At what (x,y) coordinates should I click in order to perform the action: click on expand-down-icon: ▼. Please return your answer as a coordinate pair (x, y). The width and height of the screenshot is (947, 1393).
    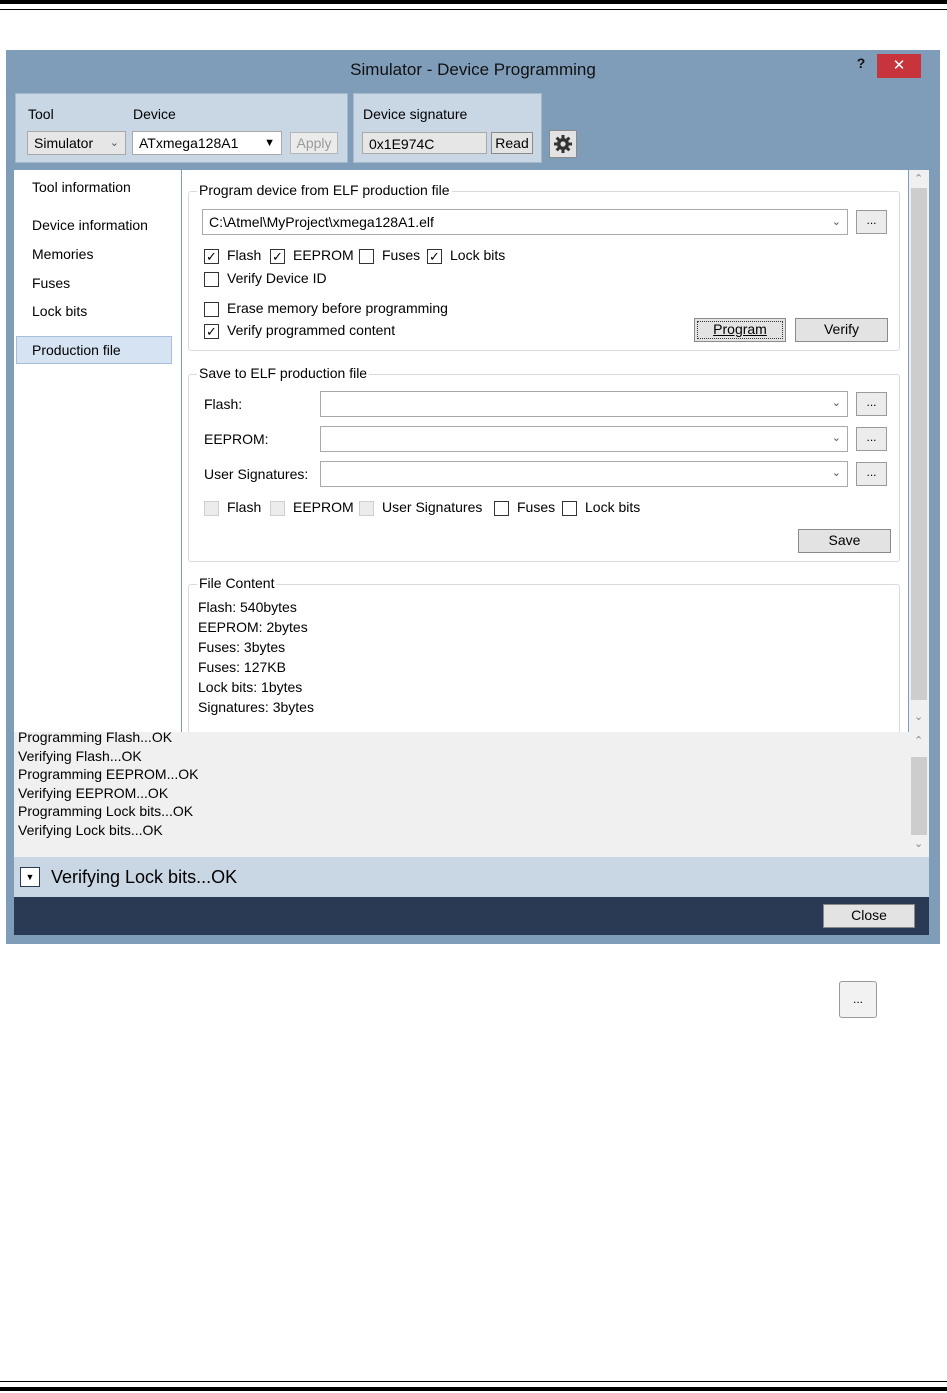
    Looking at the image, I should click on (30, 877).